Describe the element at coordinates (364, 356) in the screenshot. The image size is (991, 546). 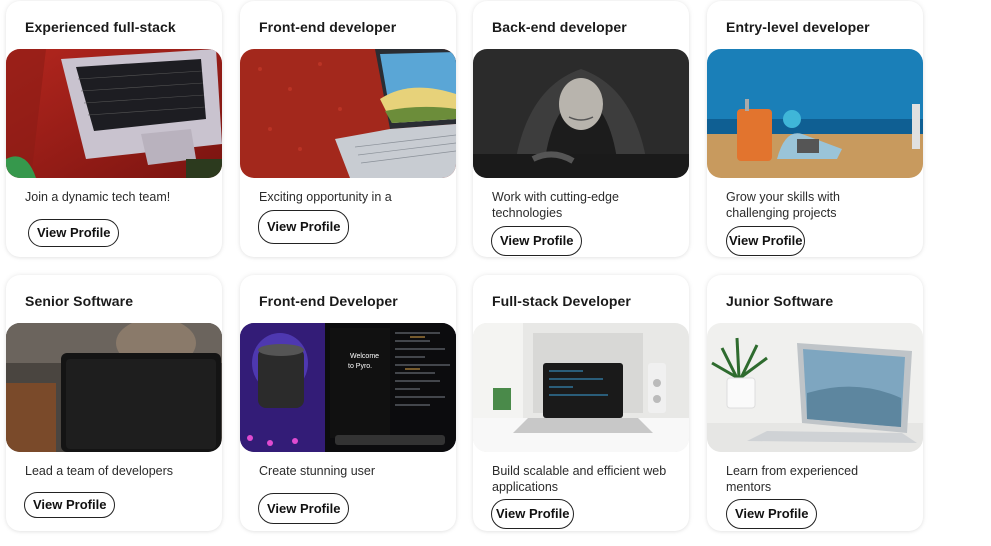
I see `screen-welcome-text: Welcome` at that location.